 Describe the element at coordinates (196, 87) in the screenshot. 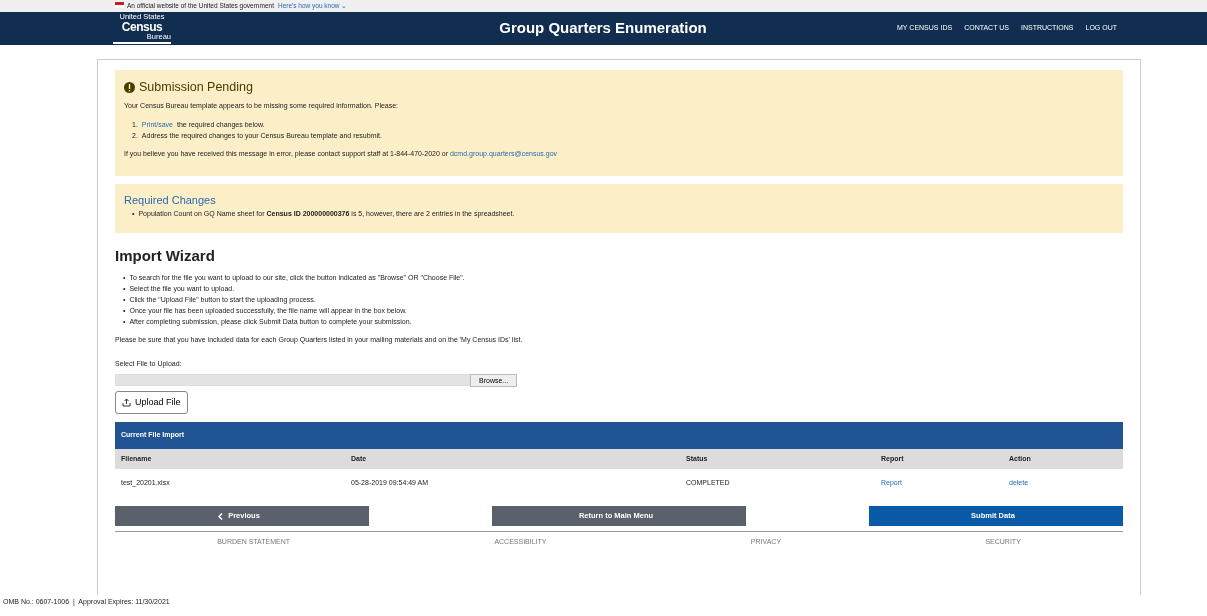

I see `alert-title: Submission Pending` at that location.